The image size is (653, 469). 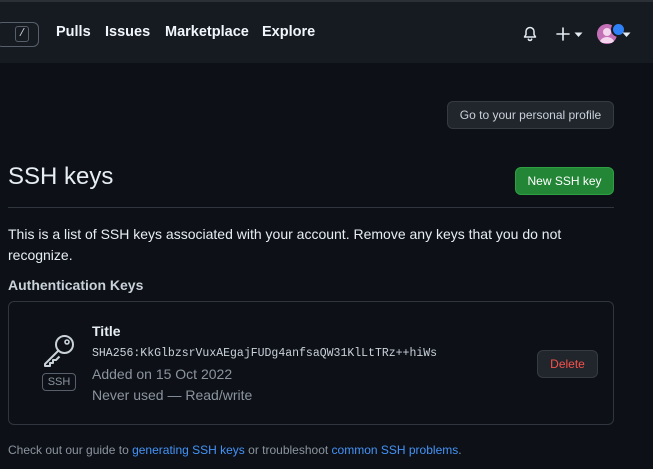 What do you see at coordinates (162, 374) in the screenshot?
I see `key-added-date: Added on 15 Oct 2022` at bounding box center [162, 374].